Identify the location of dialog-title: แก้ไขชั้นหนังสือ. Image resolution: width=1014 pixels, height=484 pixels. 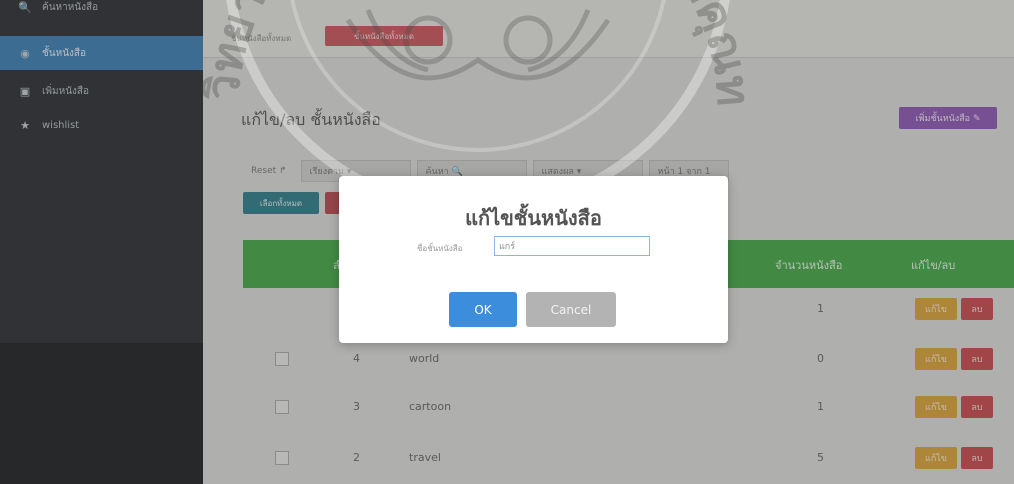
(533, 218).